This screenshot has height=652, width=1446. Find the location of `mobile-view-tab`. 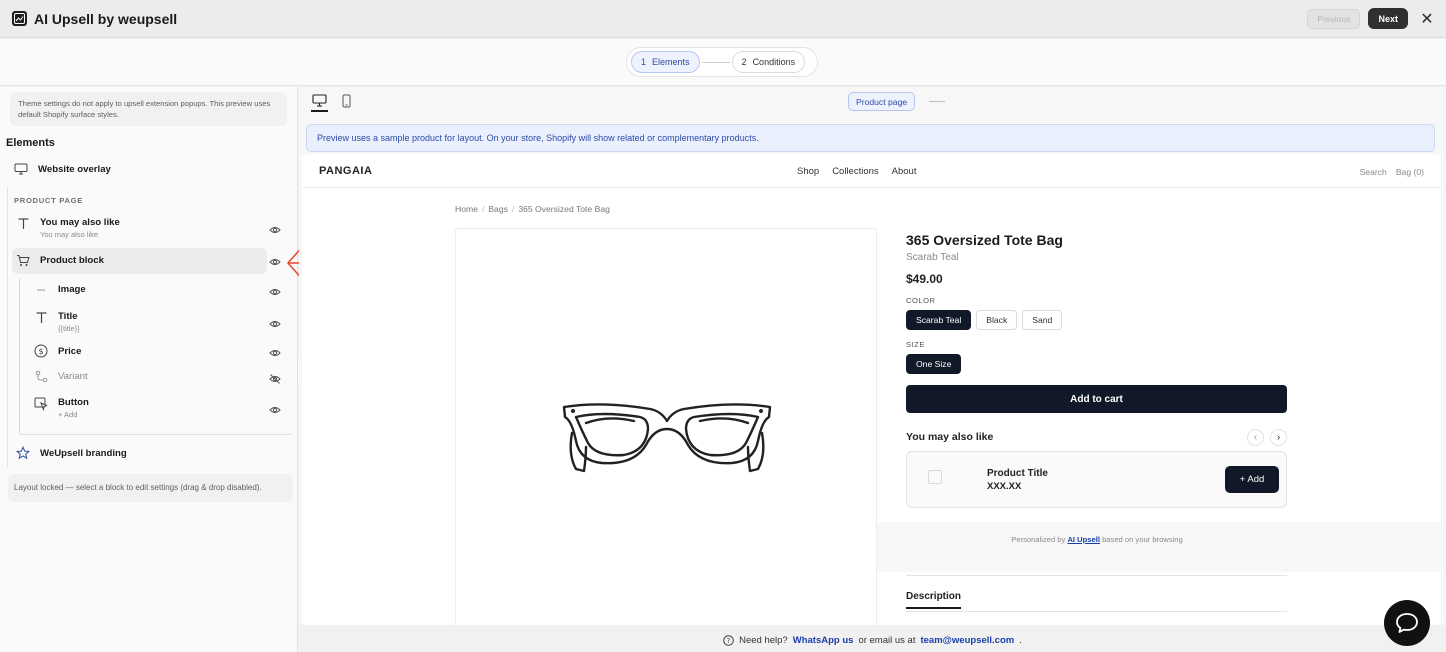

mobile-view-tab is located at coordinates (346, 103).